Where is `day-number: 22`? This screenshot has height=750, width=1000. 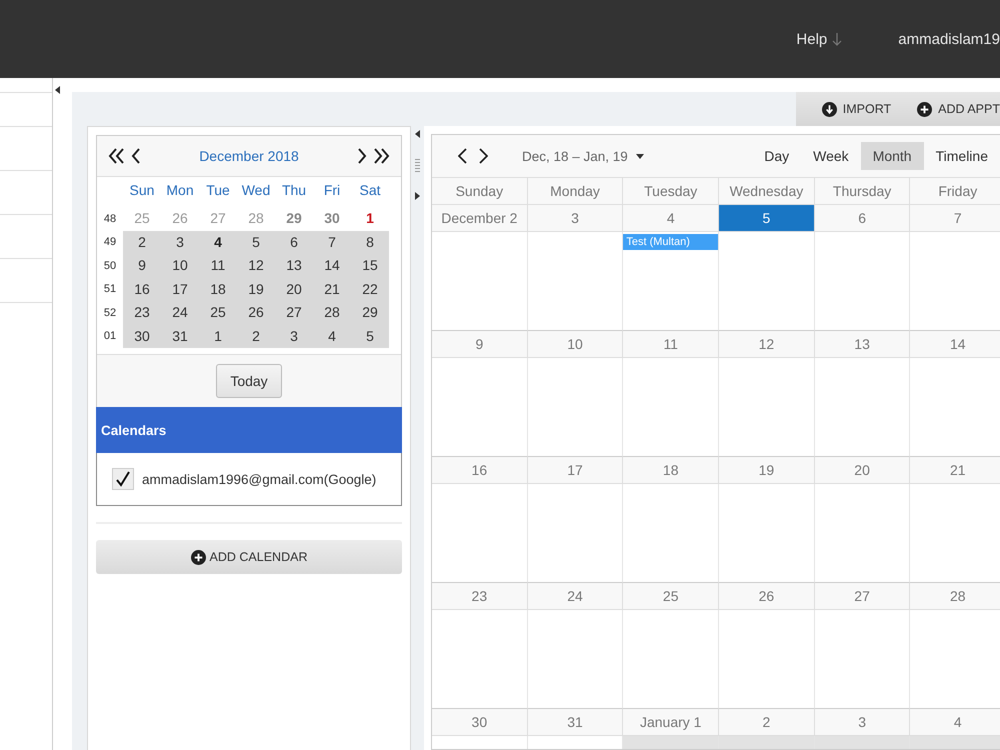 day-number: 22 is located at coordinates (370, 288).